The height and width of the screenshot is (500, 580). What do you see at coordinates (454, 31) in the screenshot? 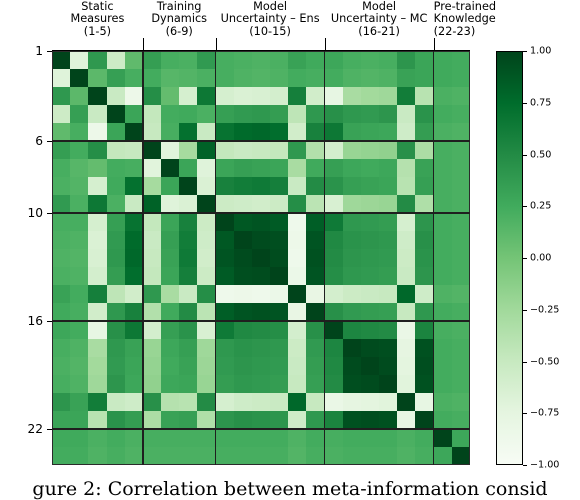
I see `group-header-line: (22-23)` at bounding box center [454, 31].